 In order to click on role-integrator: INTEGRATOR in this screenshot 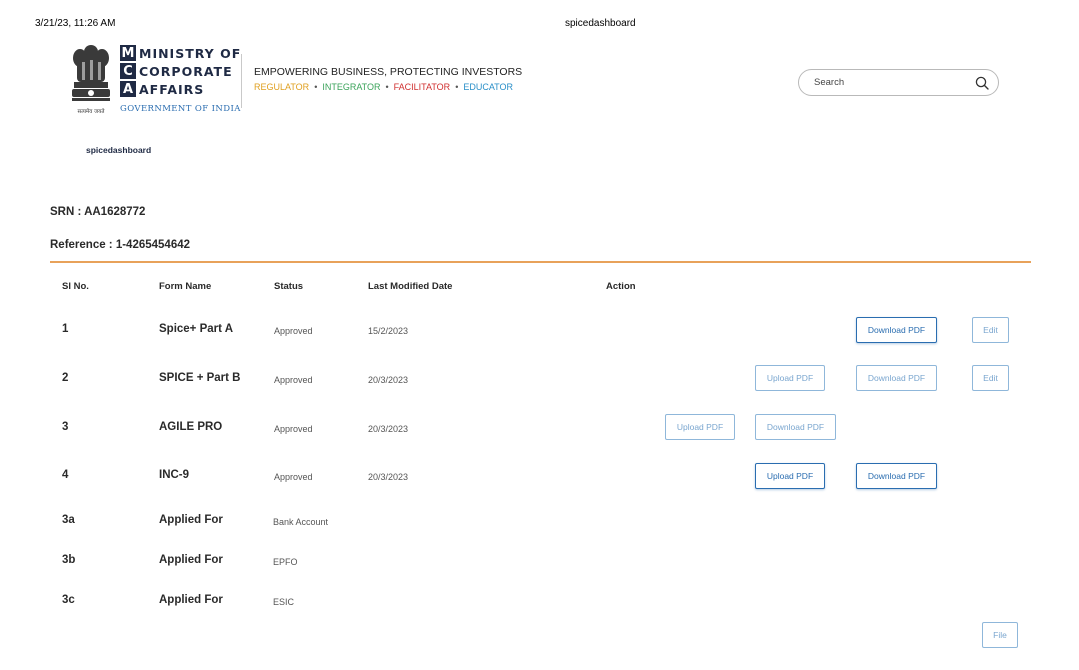, I will do `click(351, 87)`.